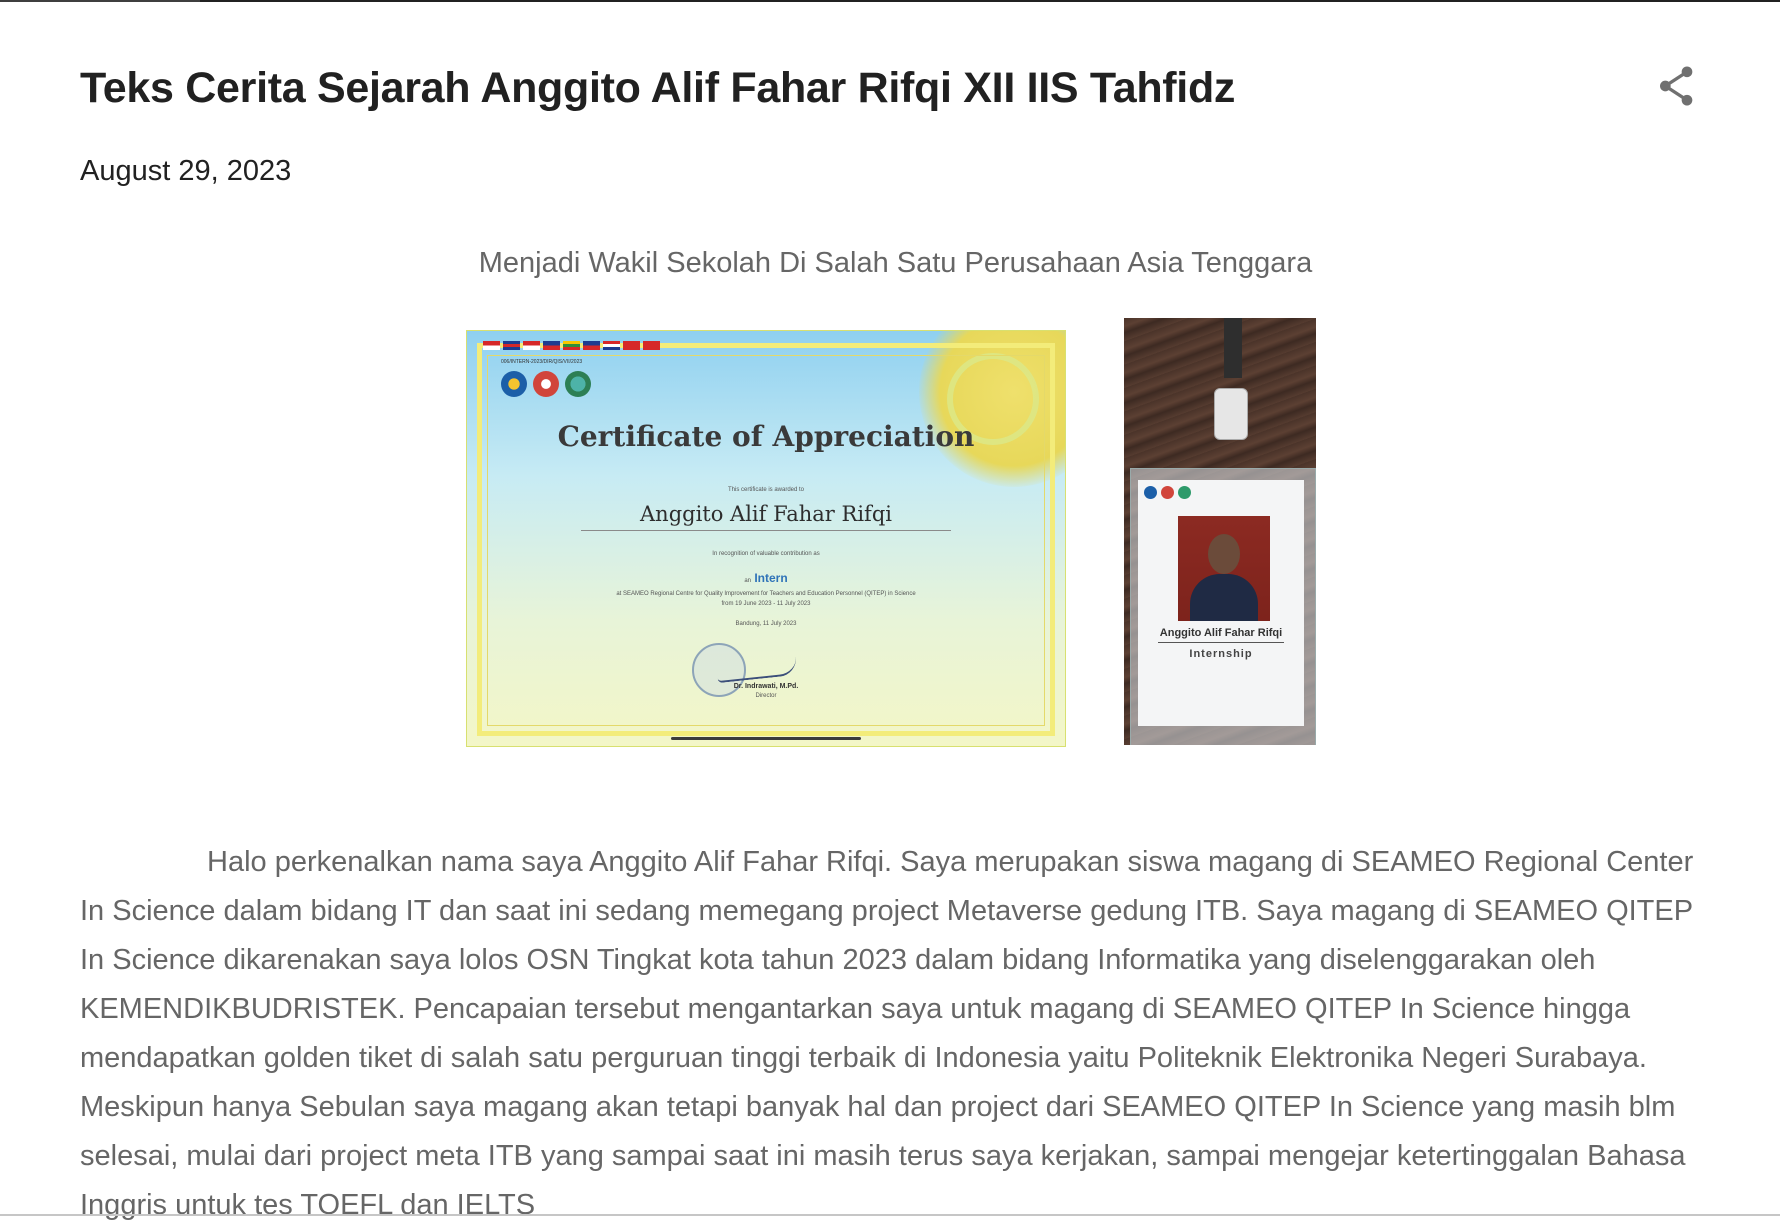 Image resolution: width=1780 pixels, height=1230 pixels. I want to click on certificate-recipient: Anggito Alif Fahar Rifqi, so click(766, 514).